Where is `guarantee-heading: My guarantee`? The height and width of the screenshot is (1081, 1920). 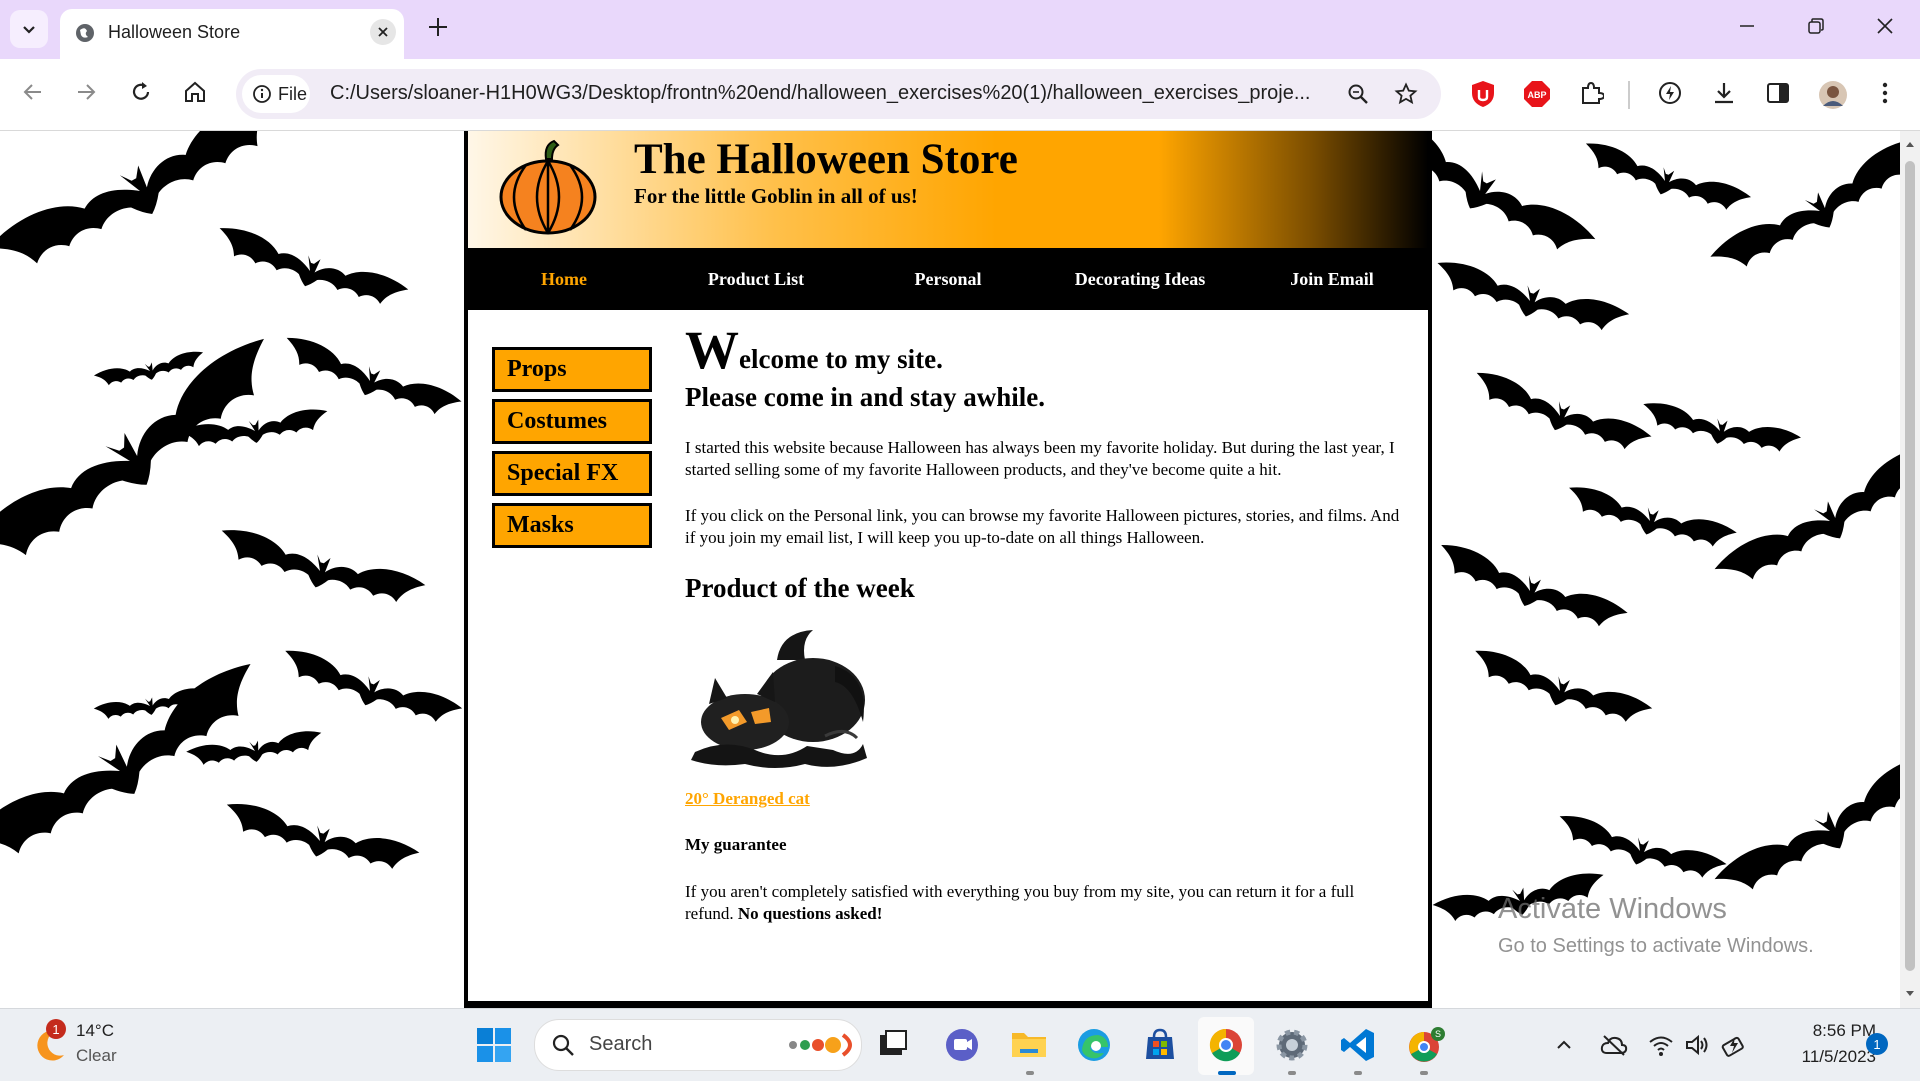 guarantee-heading: My guarantee is located at coordinates (736, 844).